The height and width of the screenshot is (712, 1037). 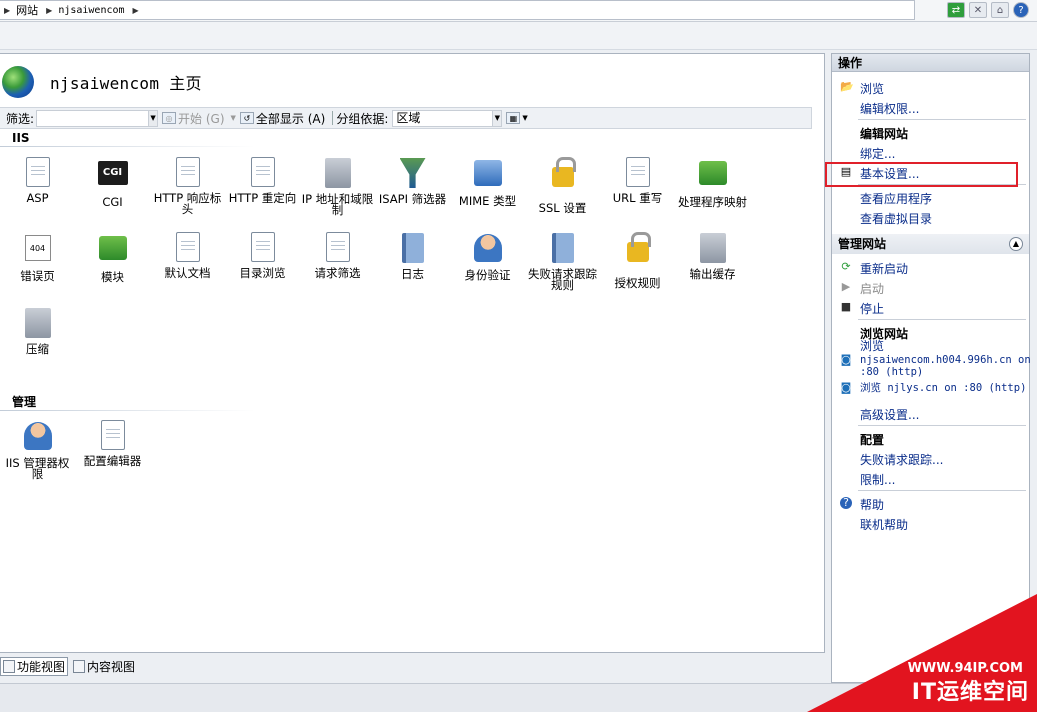 I want to click on feature-logging: 日志, so click(x=412, y=256).